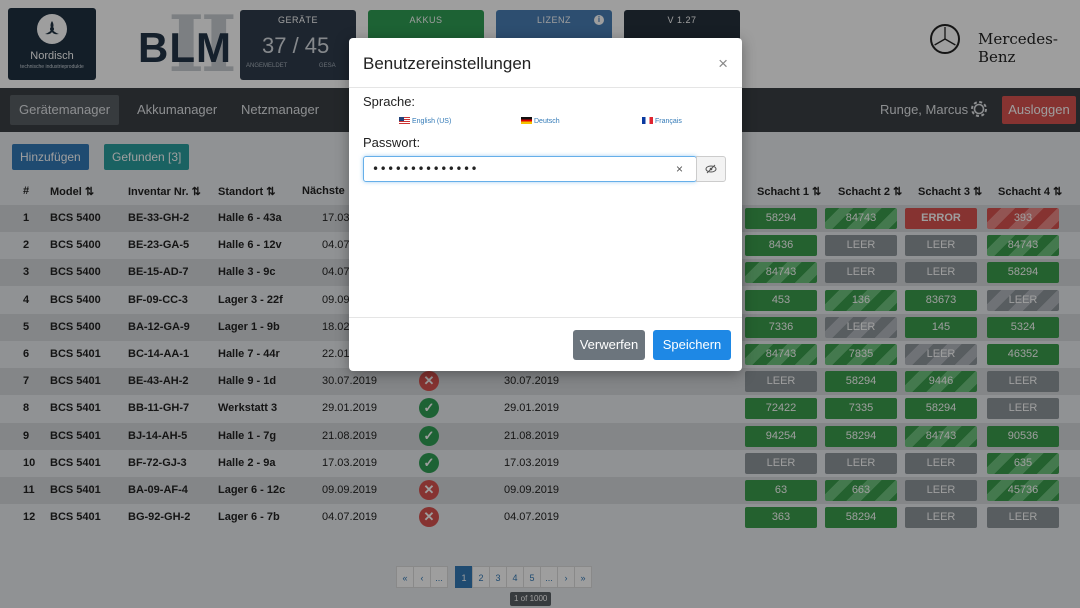 This screenshot has width=1080, height=608. I want to click on us-flag-icon, so click(404, 120).